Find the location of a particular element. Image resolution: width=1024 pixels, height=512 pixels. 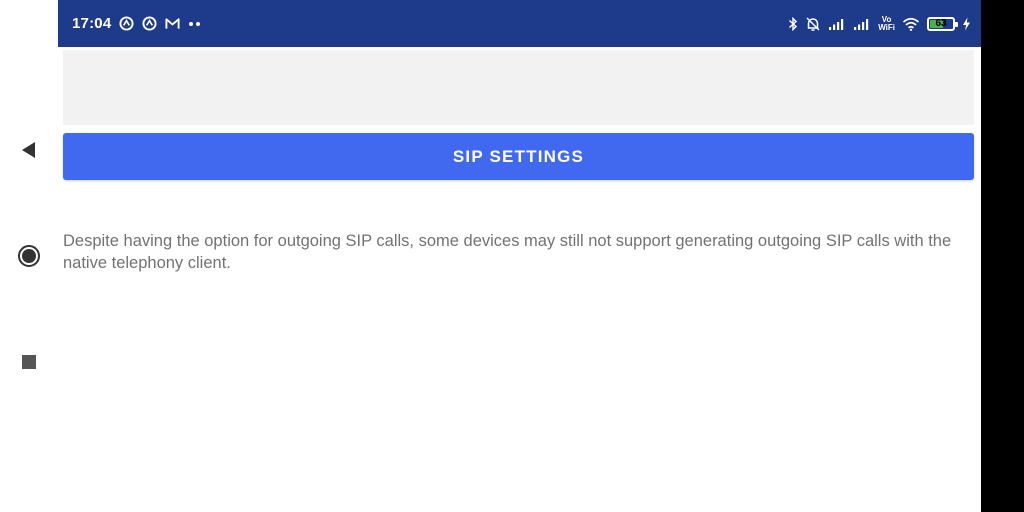

more-notifications-icon is located at coordinates (195, 23).